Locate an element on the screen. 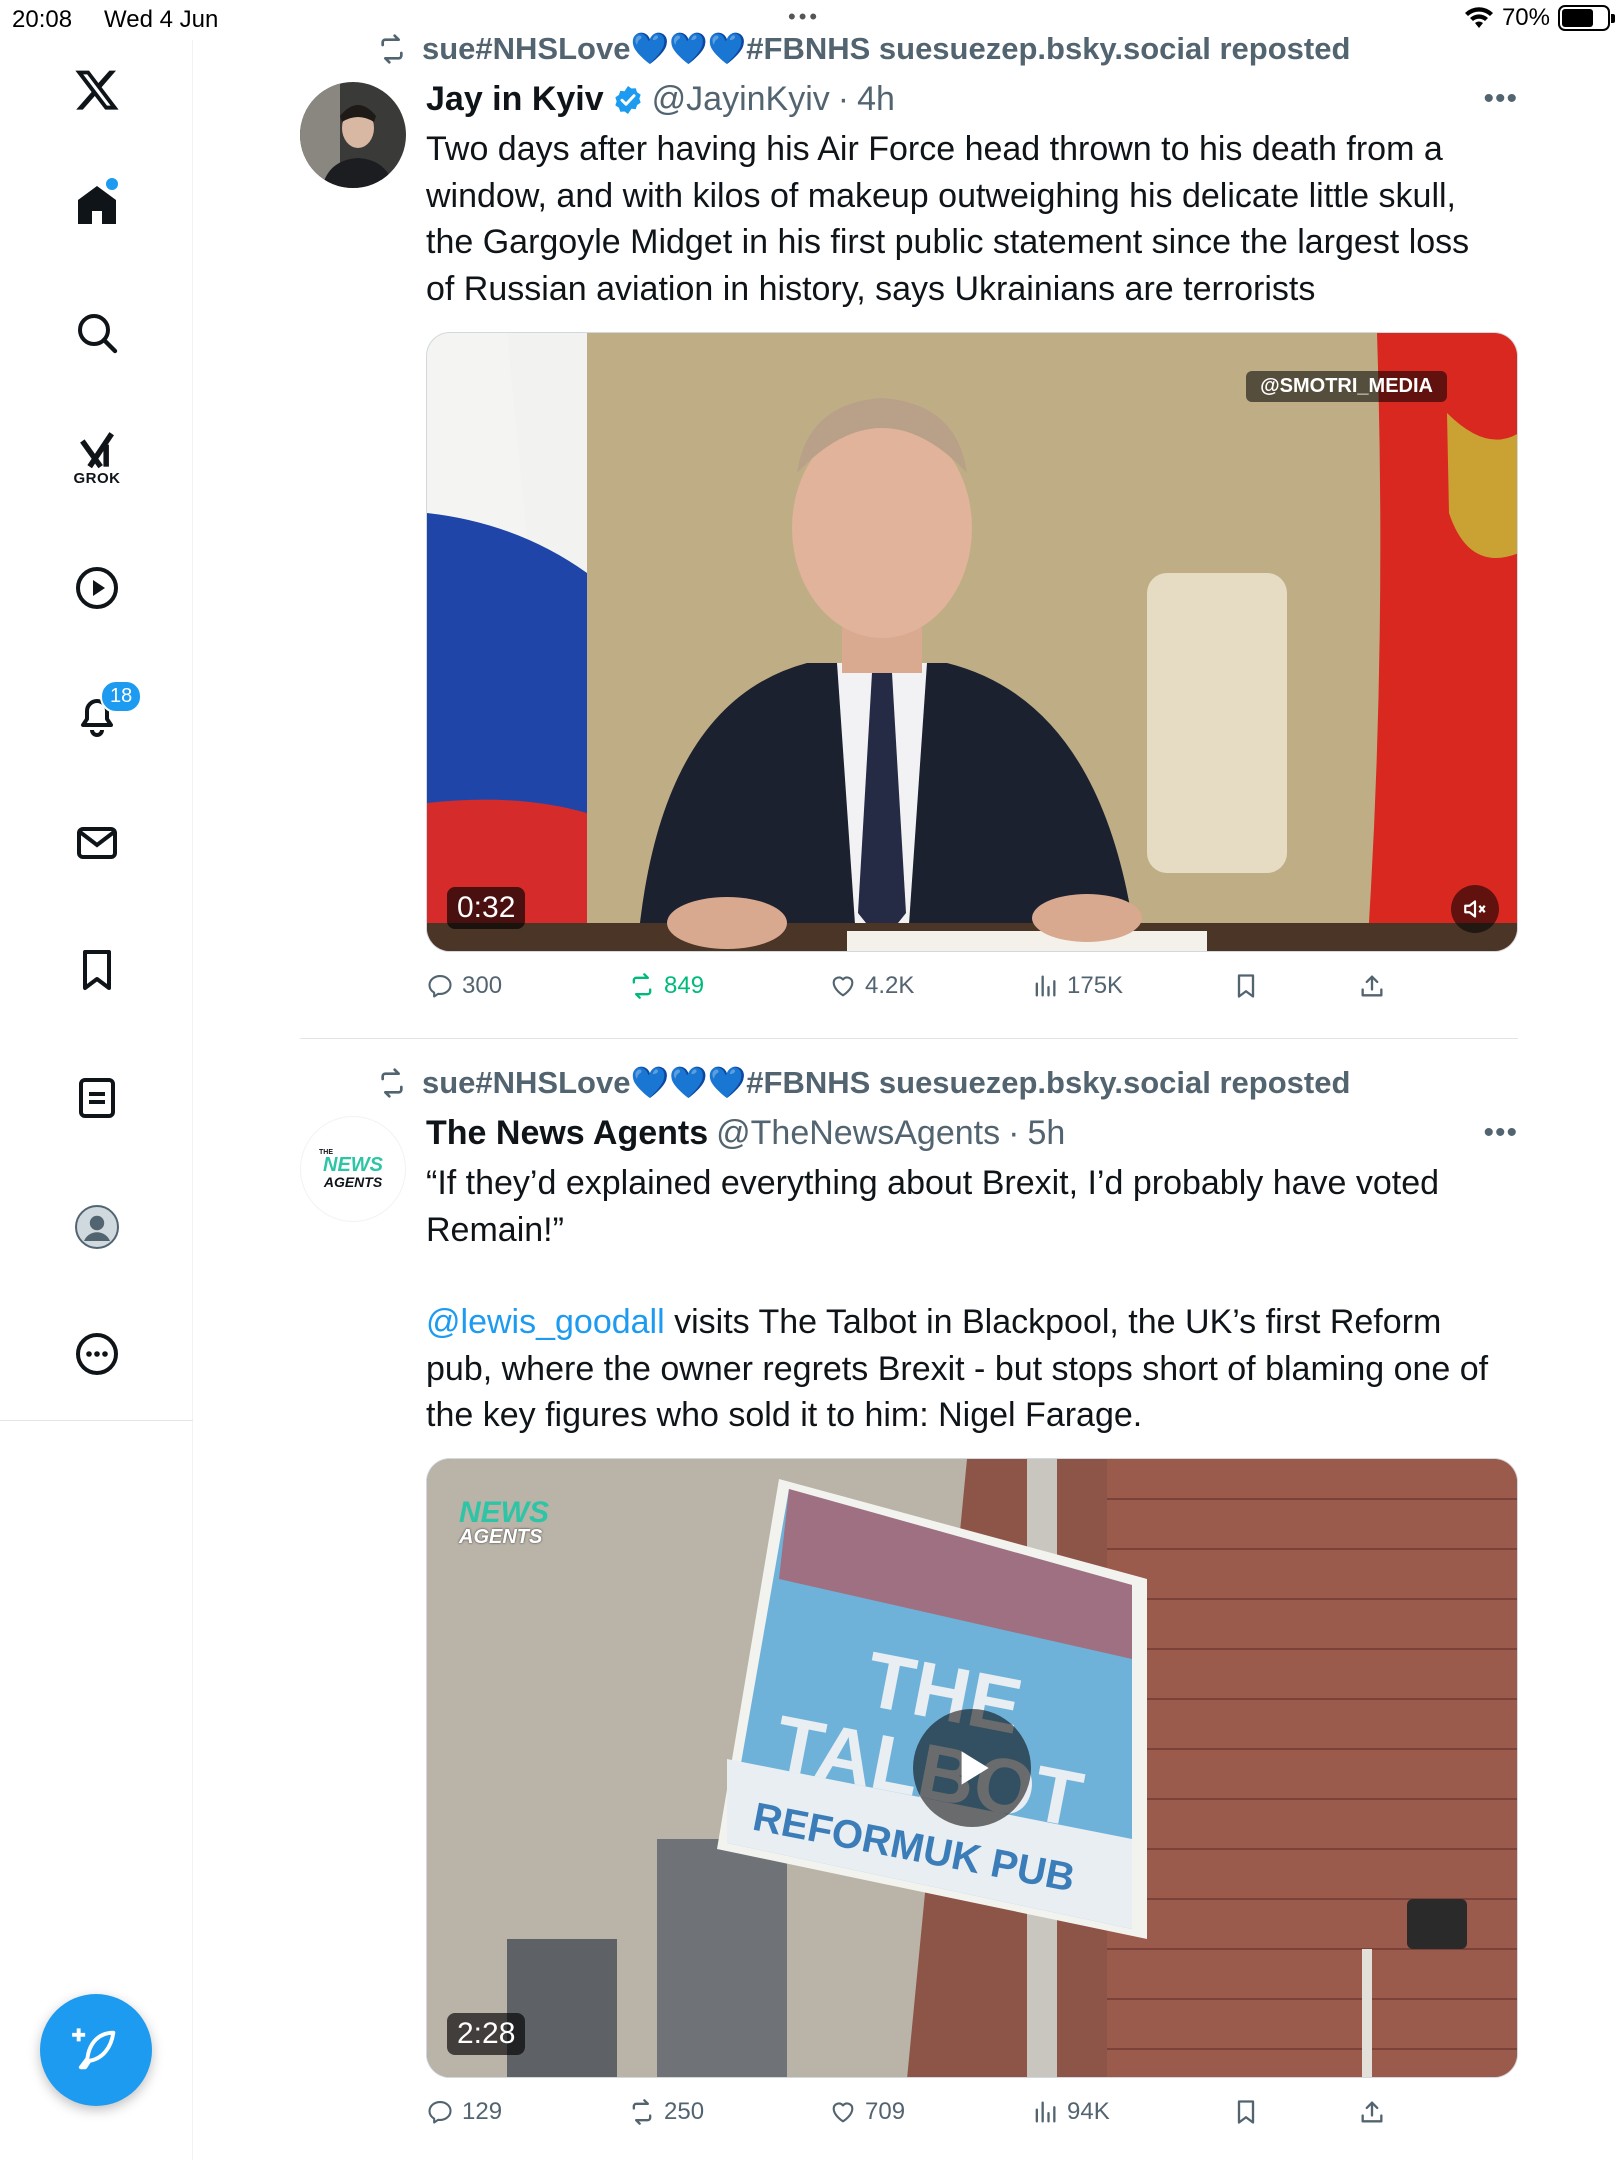 This screenshot has width=1620, height=2160. speaker-muted-icon is located at coordinates (1475, 909).